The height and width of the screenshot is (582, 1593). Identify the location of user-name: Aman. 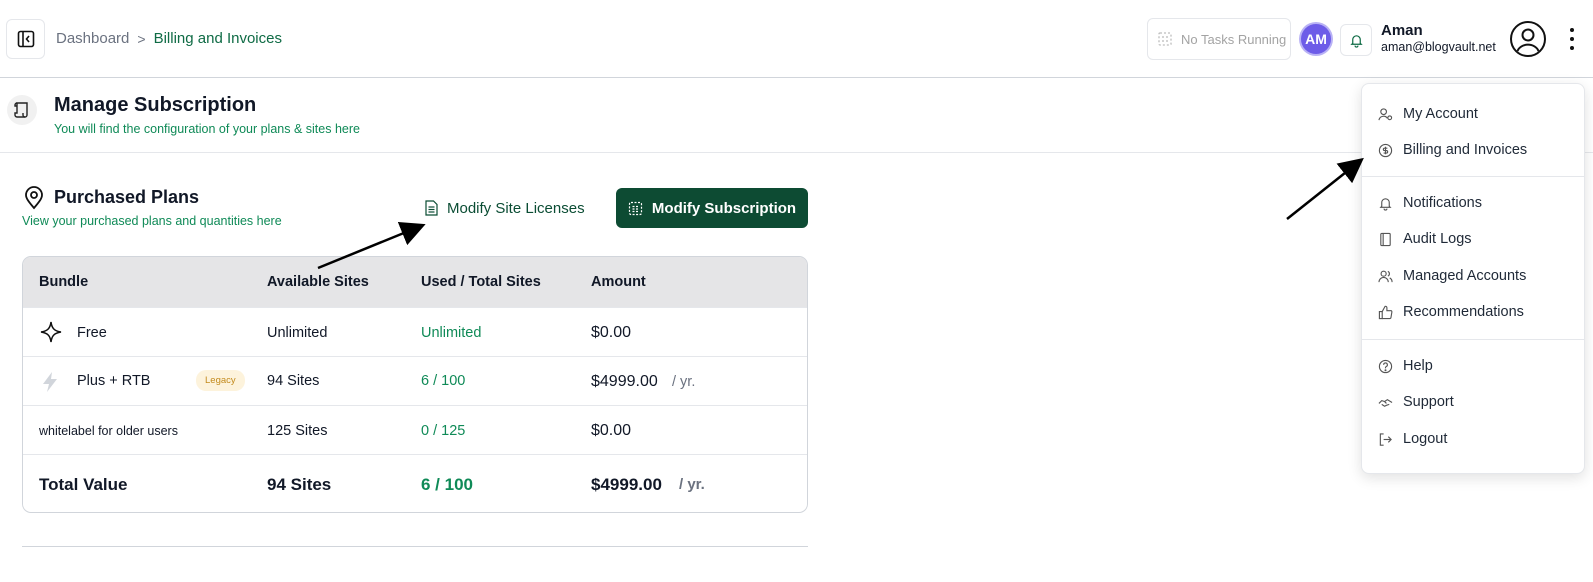
(1402, 30).